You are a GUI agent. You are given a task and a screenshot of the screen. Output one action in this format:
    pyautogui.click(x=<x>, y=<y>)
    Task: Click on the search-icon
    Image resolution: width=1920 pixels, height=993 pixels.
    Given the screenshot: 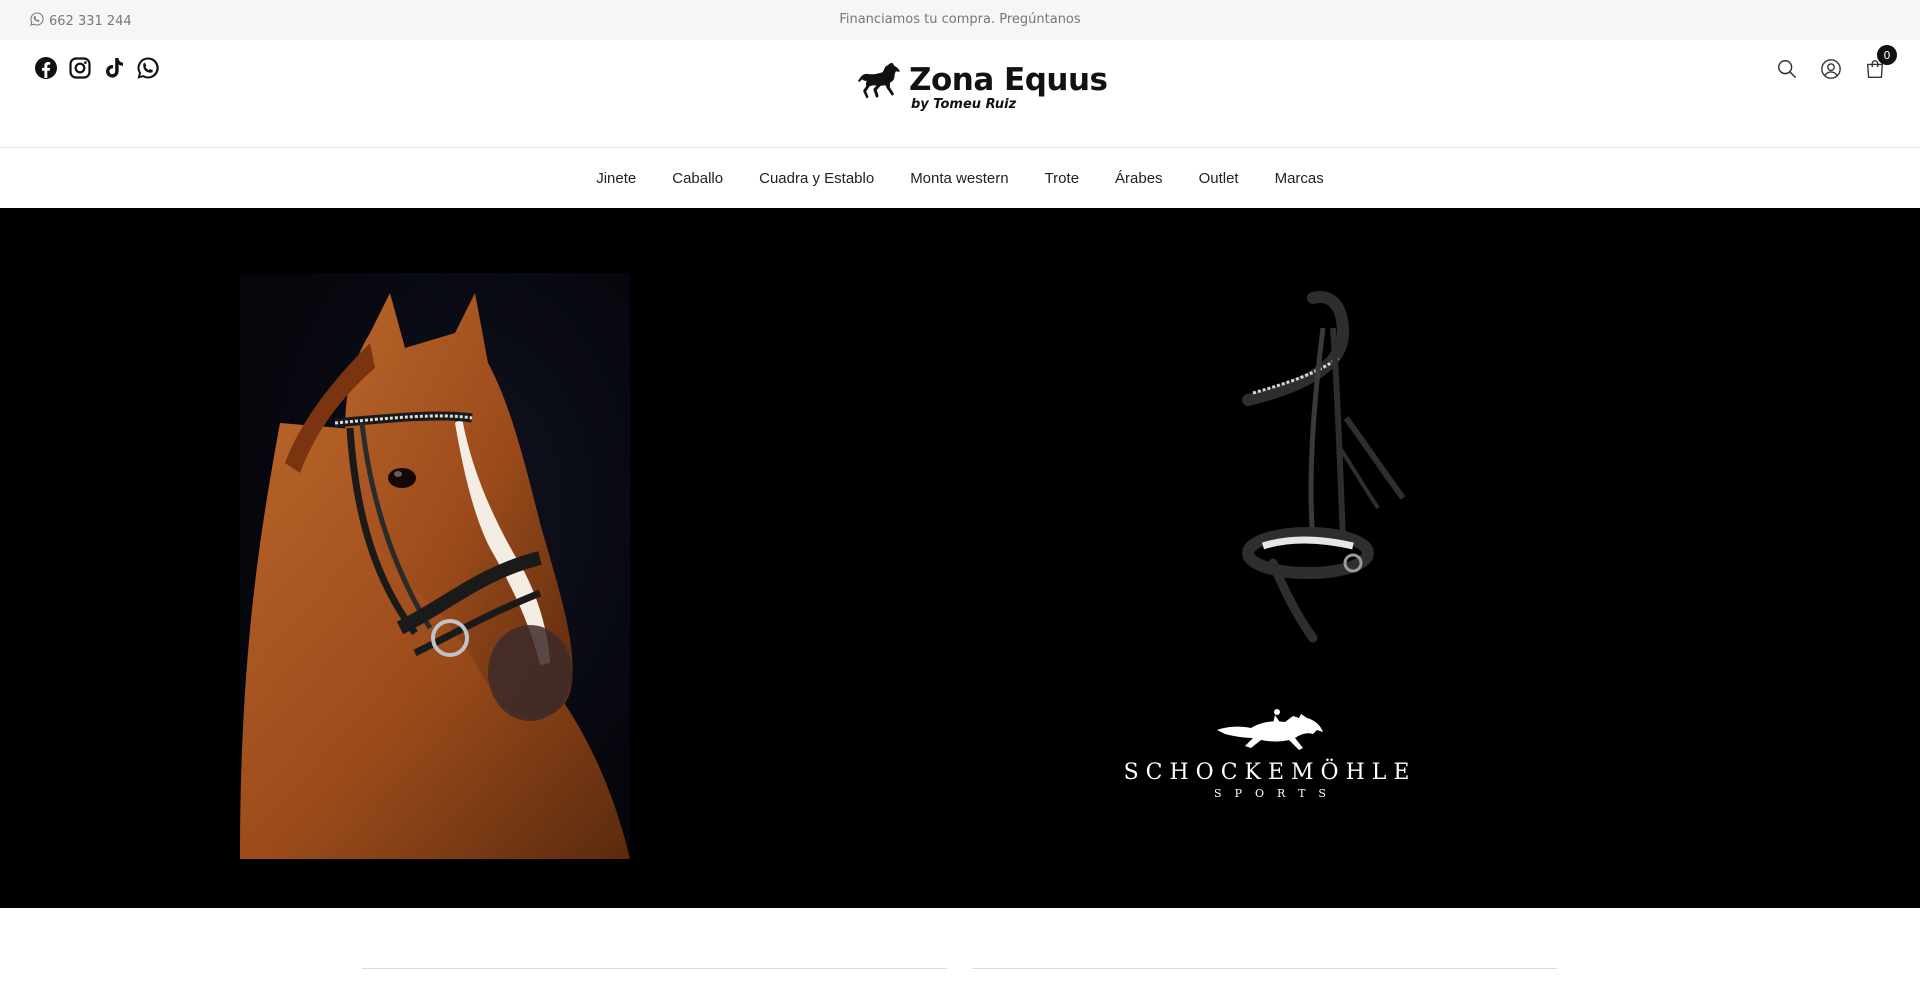 What is the action you would take?
    pyautogui.click(x=1787, y=69)
    